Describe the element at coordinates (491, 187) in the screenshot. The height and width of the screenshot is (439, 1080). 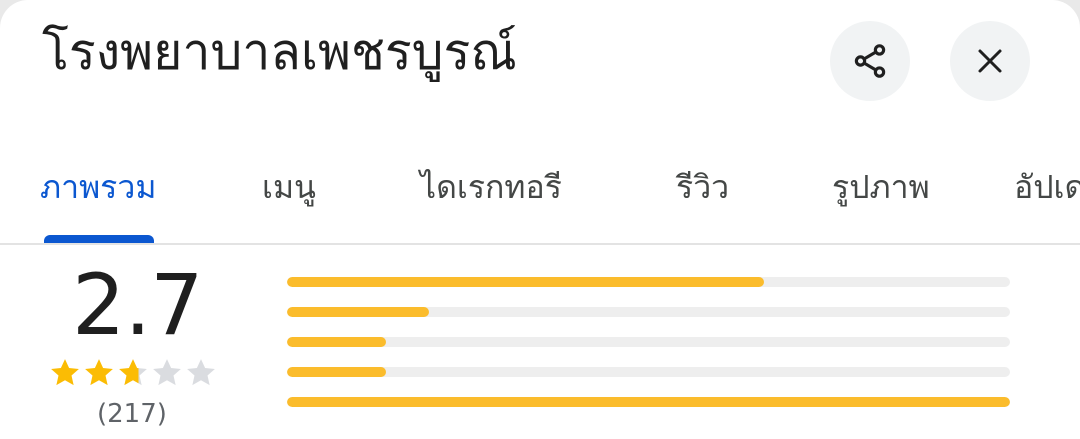
I see `tab-directory: ไดเรกทอรี` at that location.